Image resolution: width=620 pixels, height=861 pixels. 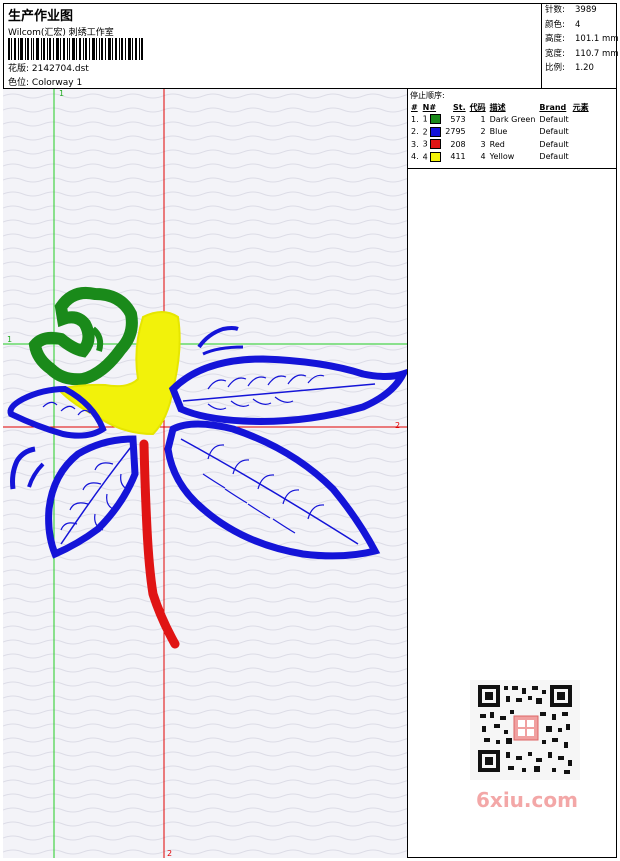 What do you see at coordinates (458, 157) in the screenshot?
I see `row-stitches: 411` at bounding box center [458, 157].